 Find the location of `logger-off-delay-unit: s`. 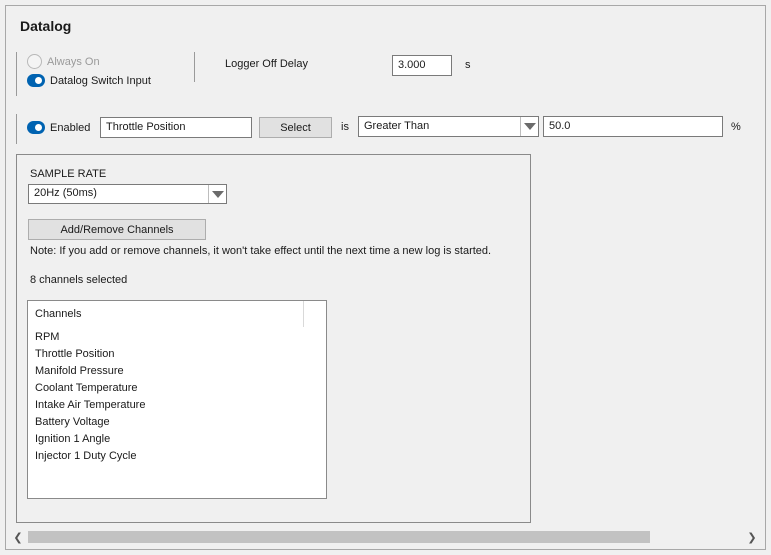

logger-off-delay-unit: s is located at coordinates (468, 65).